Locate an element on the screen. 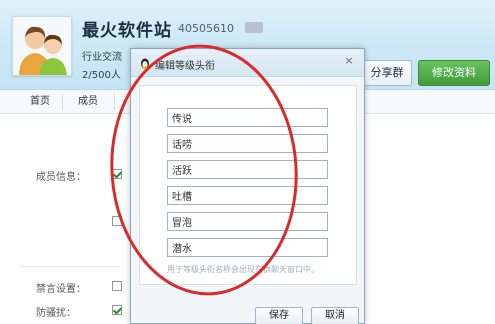 The image size is (495, 324). mute-checkbox is located at coordinates (117, 286).